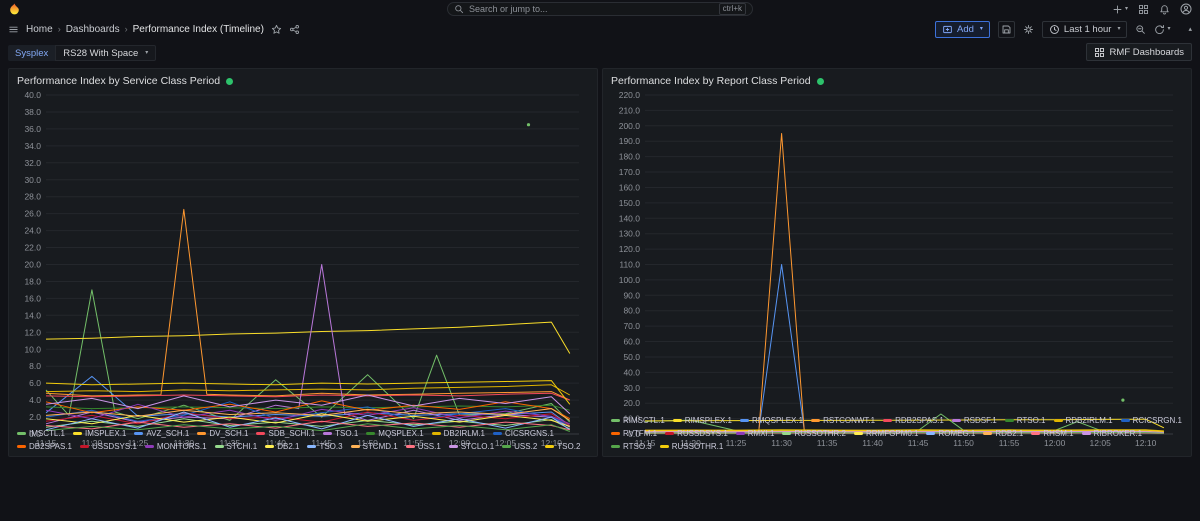 The width and height of the screenshot is (1200, 521). Describe the element at coordinates (1003, 433) in the screenshot. I see `legend-item: RDB2.1` at that location.